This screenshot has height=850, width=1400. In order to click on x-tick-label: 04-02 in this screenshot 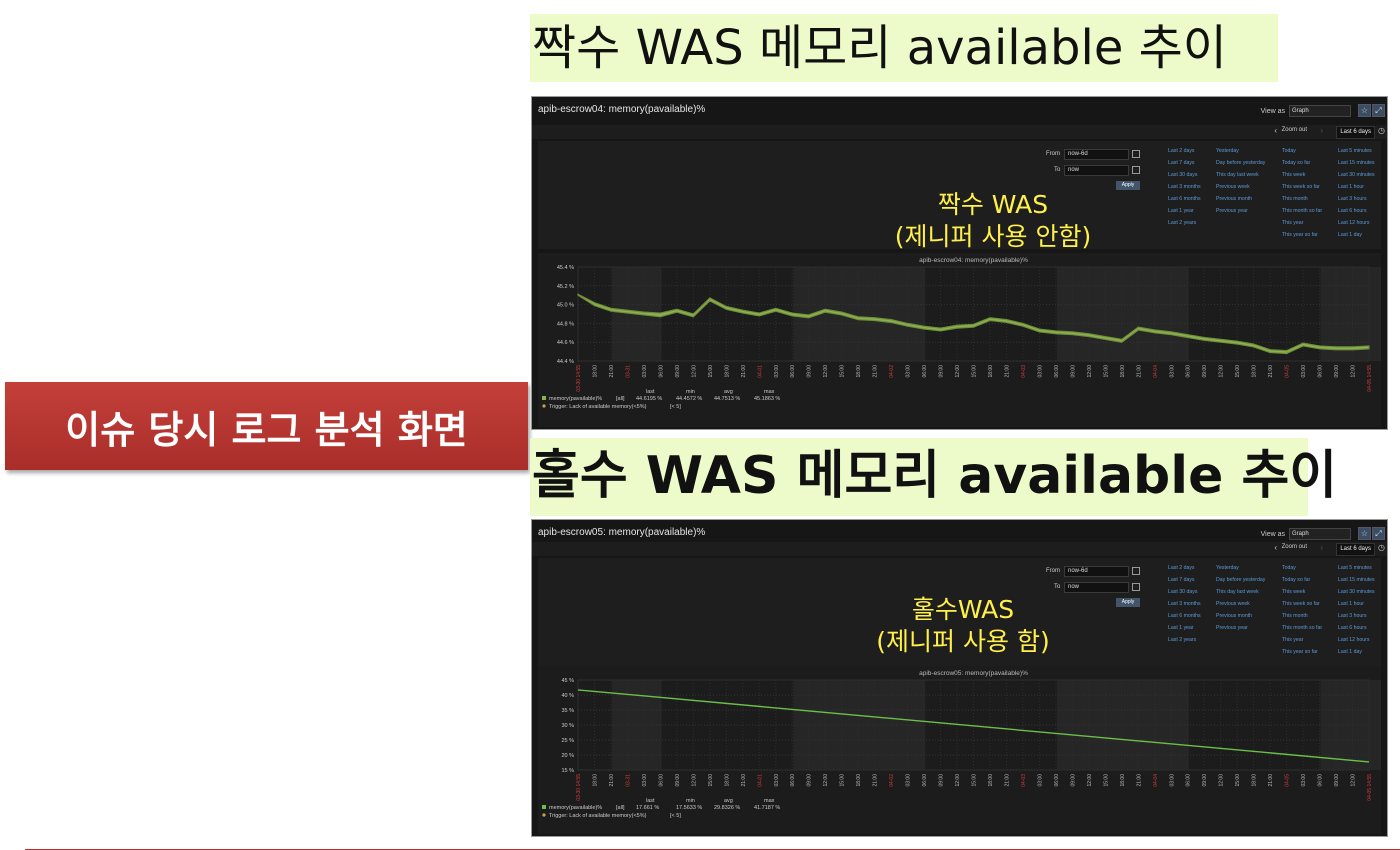, I will do `click(892, 780)`.